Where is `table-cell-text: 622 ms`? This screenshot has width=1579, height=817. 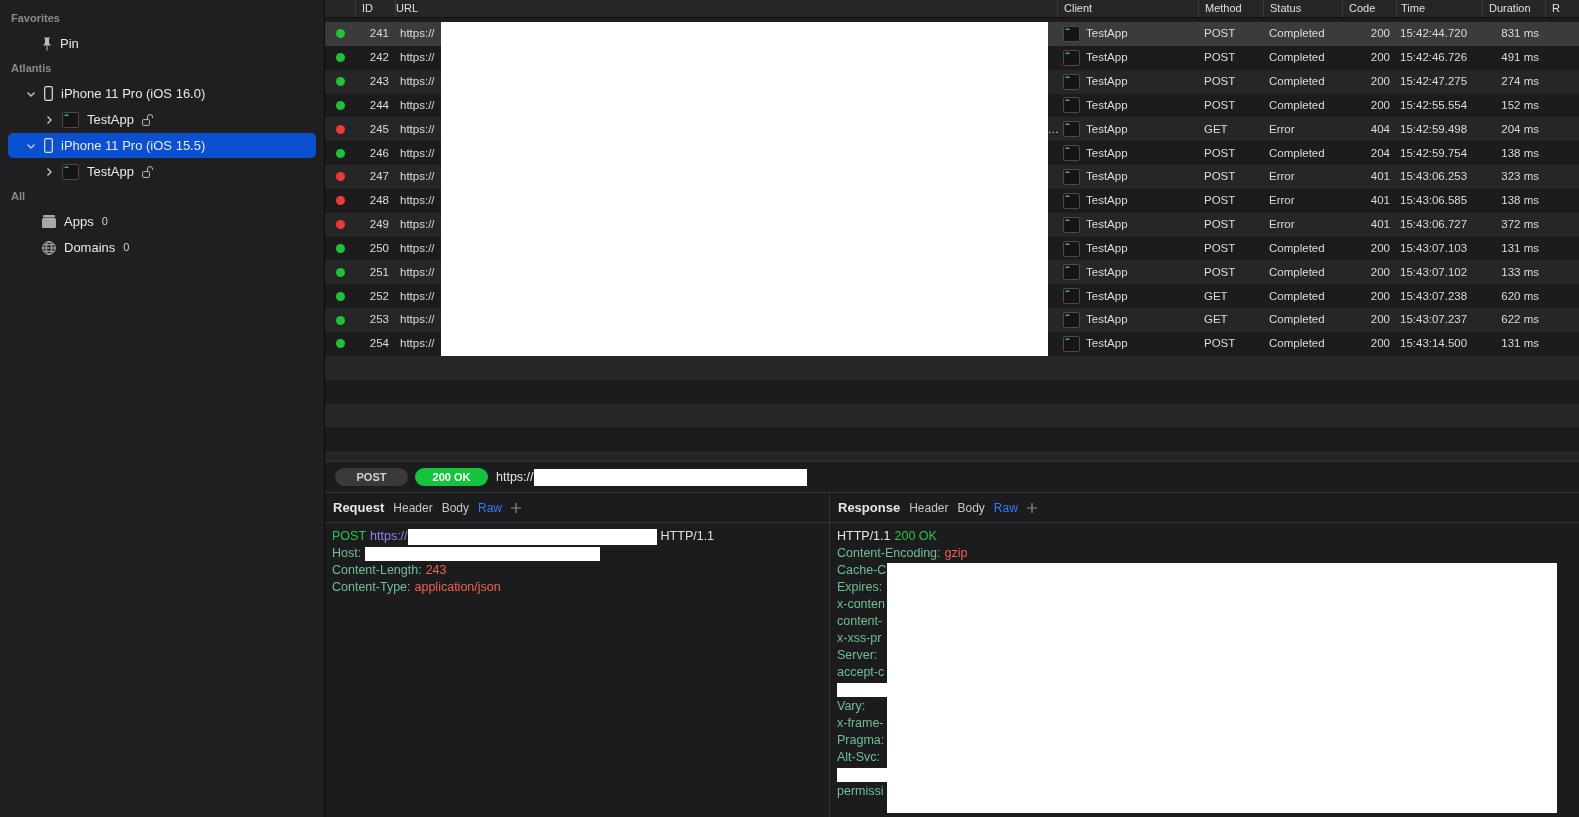
table-cell-text: 622 ms is located at coordinates (1520, 320).